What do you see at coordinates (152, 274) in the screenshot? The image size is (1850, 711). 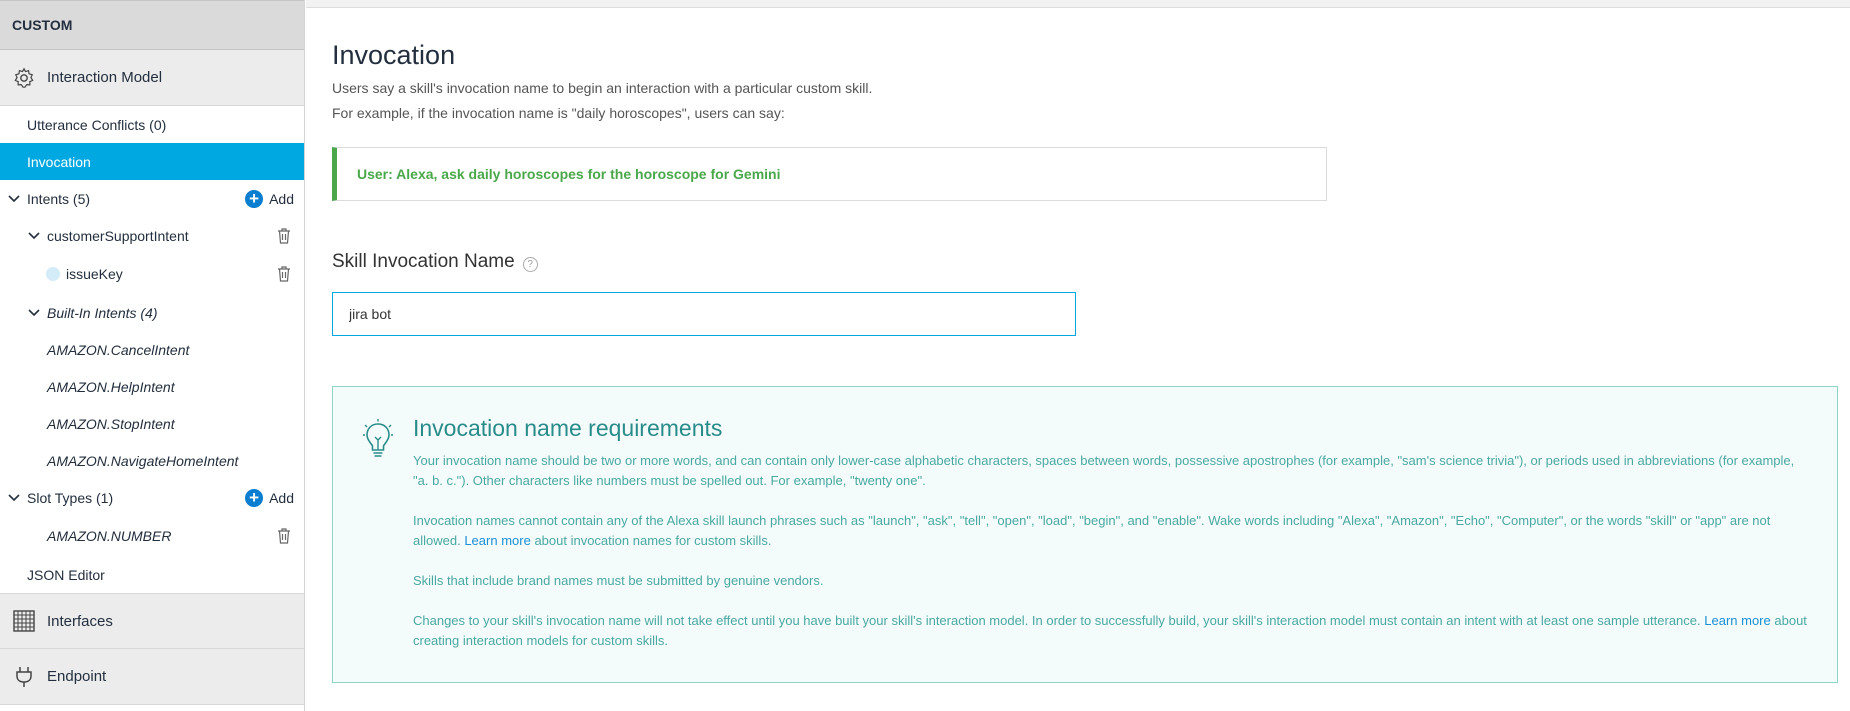 I see `sidebar-item-slot-issuekey: issueKey` at bounding box center [152, 274].